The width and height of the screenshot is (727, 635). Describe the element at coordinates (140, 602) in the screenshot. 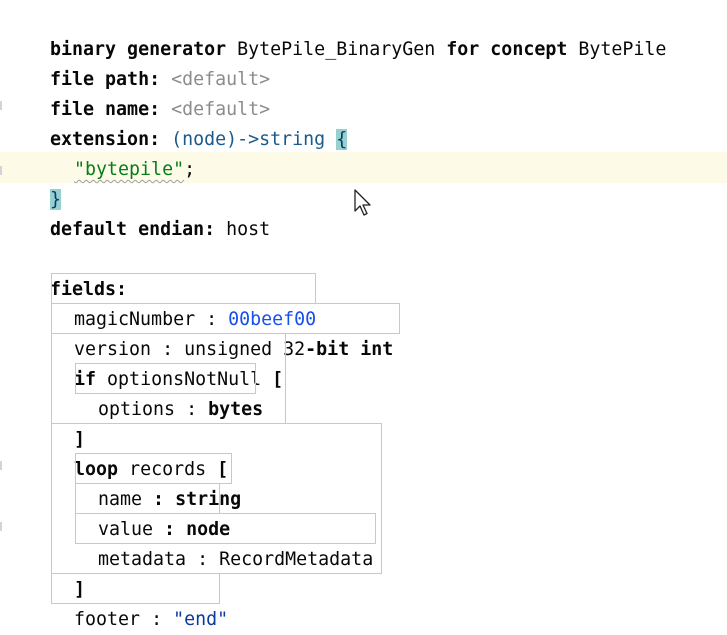

I see `field-footer-text: footer : "end"` at that location.